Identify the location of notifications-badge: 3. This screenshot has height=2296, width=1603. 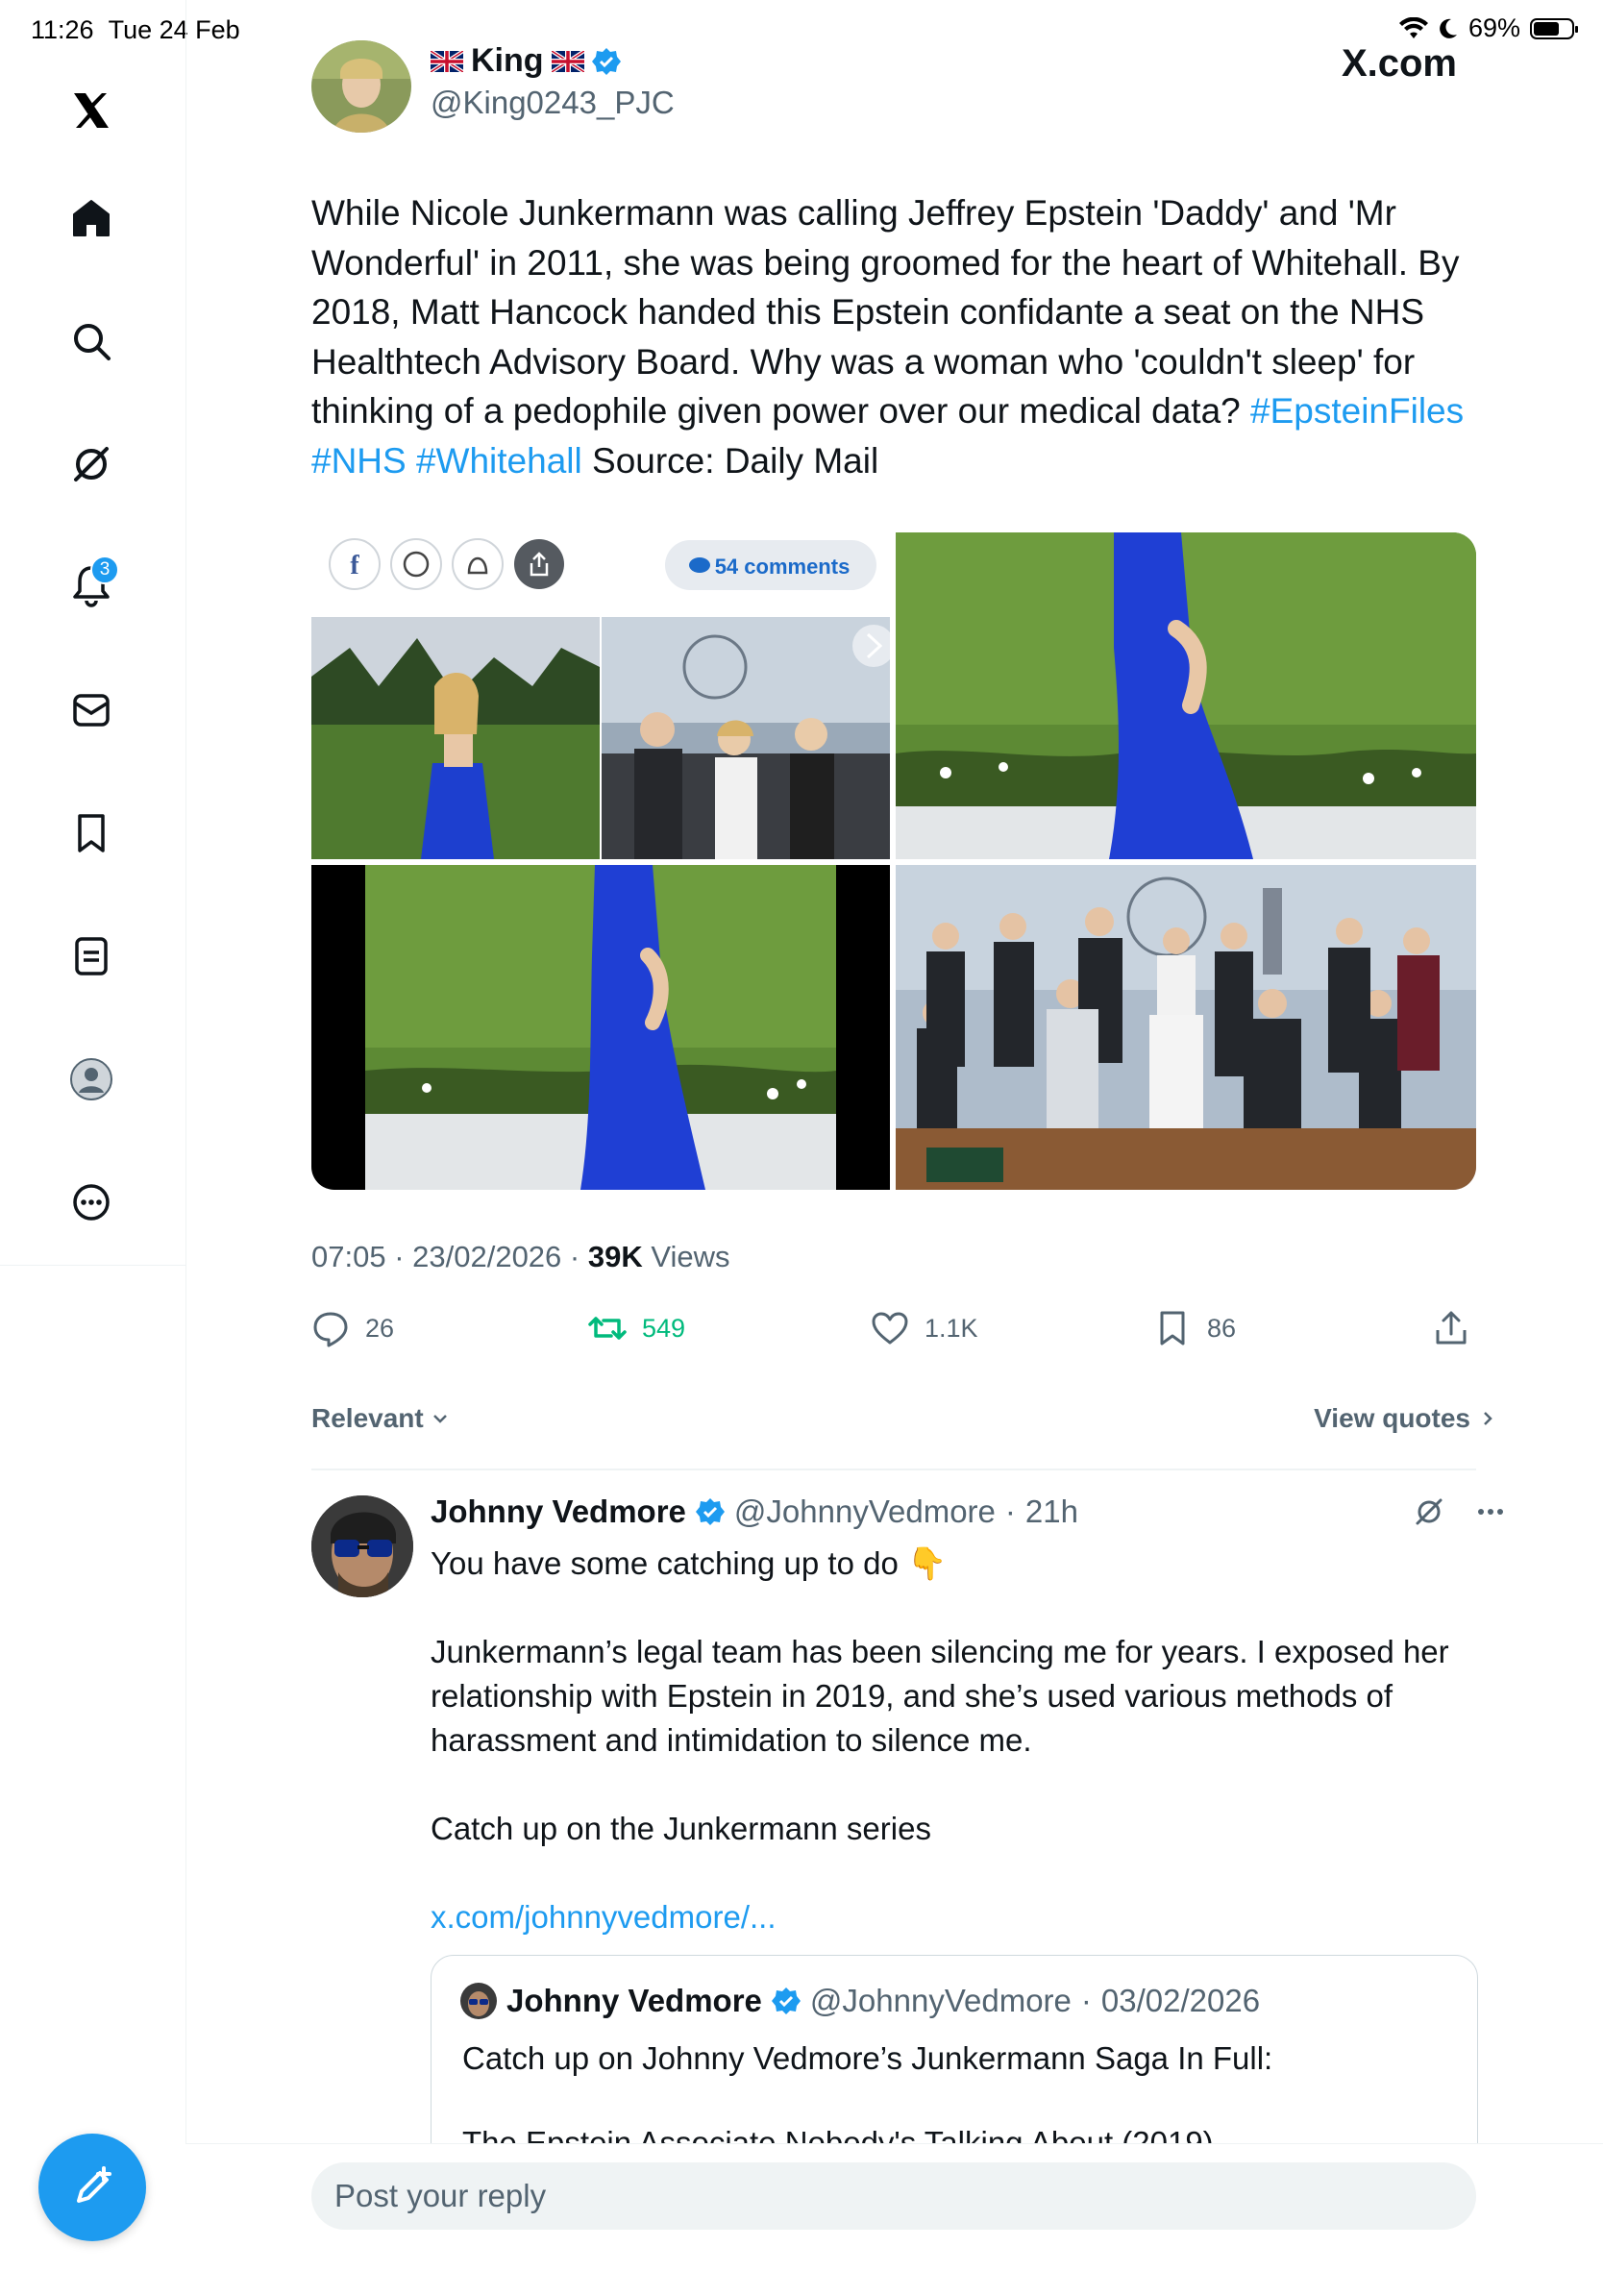
(104, 569).